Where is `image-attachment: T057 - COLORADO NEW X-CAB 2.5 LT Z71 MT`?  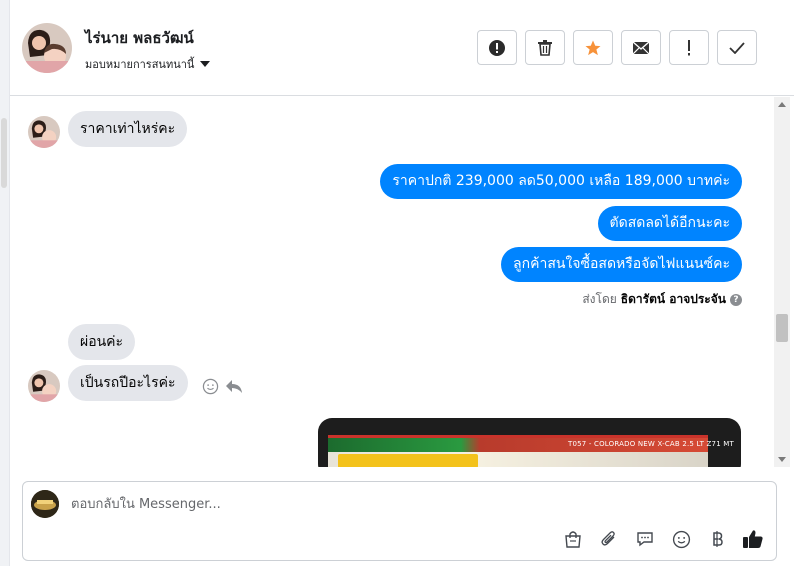
image-attachment: T057 - COLORADO NEW X-CAB 2.5 LT Z71 MT is located at coordinates (529, 442).